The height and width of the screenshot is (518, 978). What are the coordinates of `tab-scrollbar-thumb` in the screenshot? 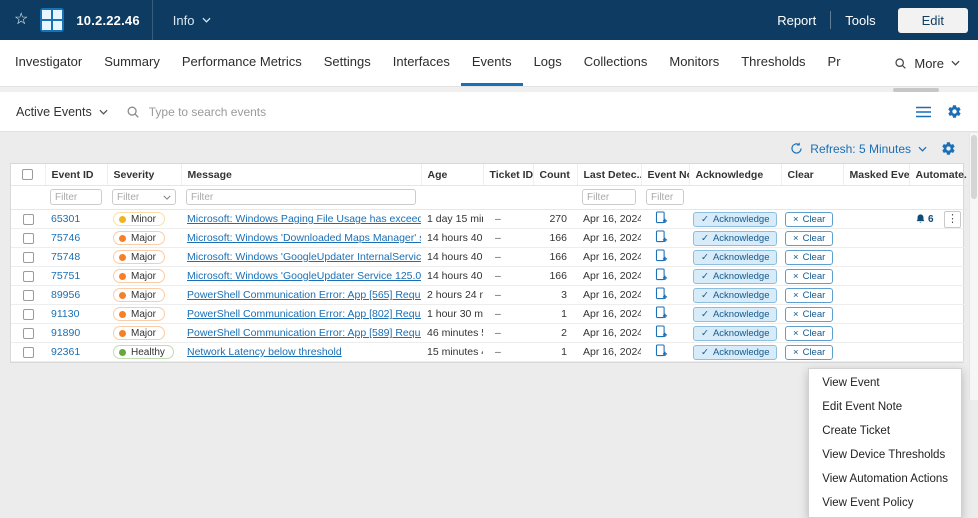 It's located at (916, 90).